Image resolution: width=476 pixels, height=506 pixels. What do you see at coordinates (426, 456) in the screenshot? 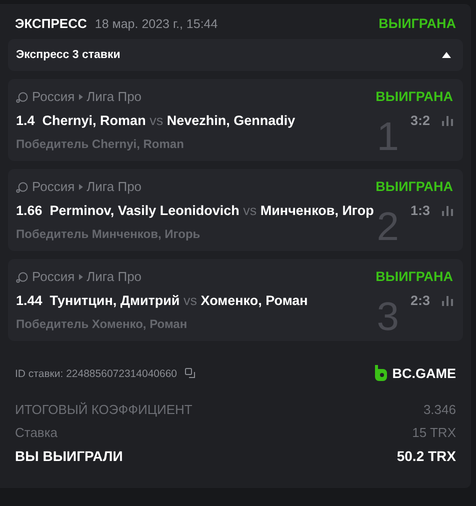
I see `summary-value: 50.2 TRX` at bounding box center [426, 456].